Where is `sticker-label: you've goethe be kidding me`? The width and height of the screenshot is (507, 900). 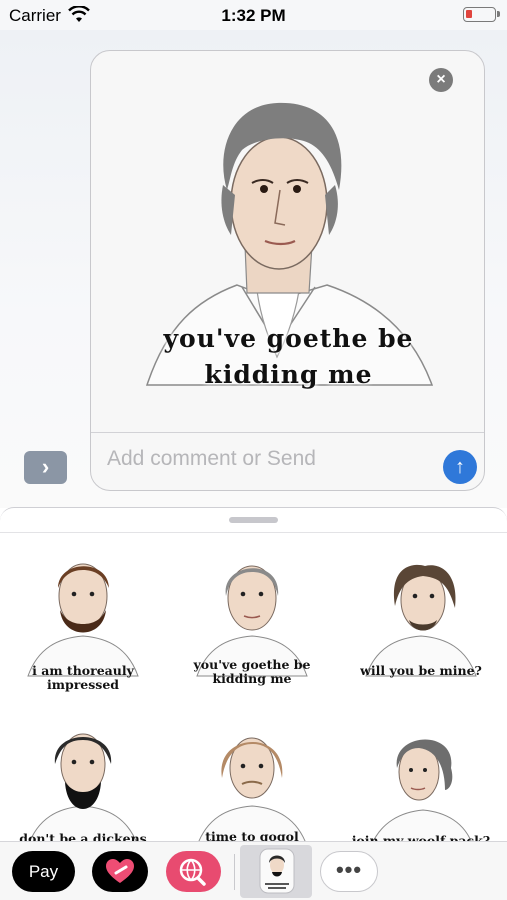 sticker-label: you've goethe be kidding me is located at coordinates (252, 672).